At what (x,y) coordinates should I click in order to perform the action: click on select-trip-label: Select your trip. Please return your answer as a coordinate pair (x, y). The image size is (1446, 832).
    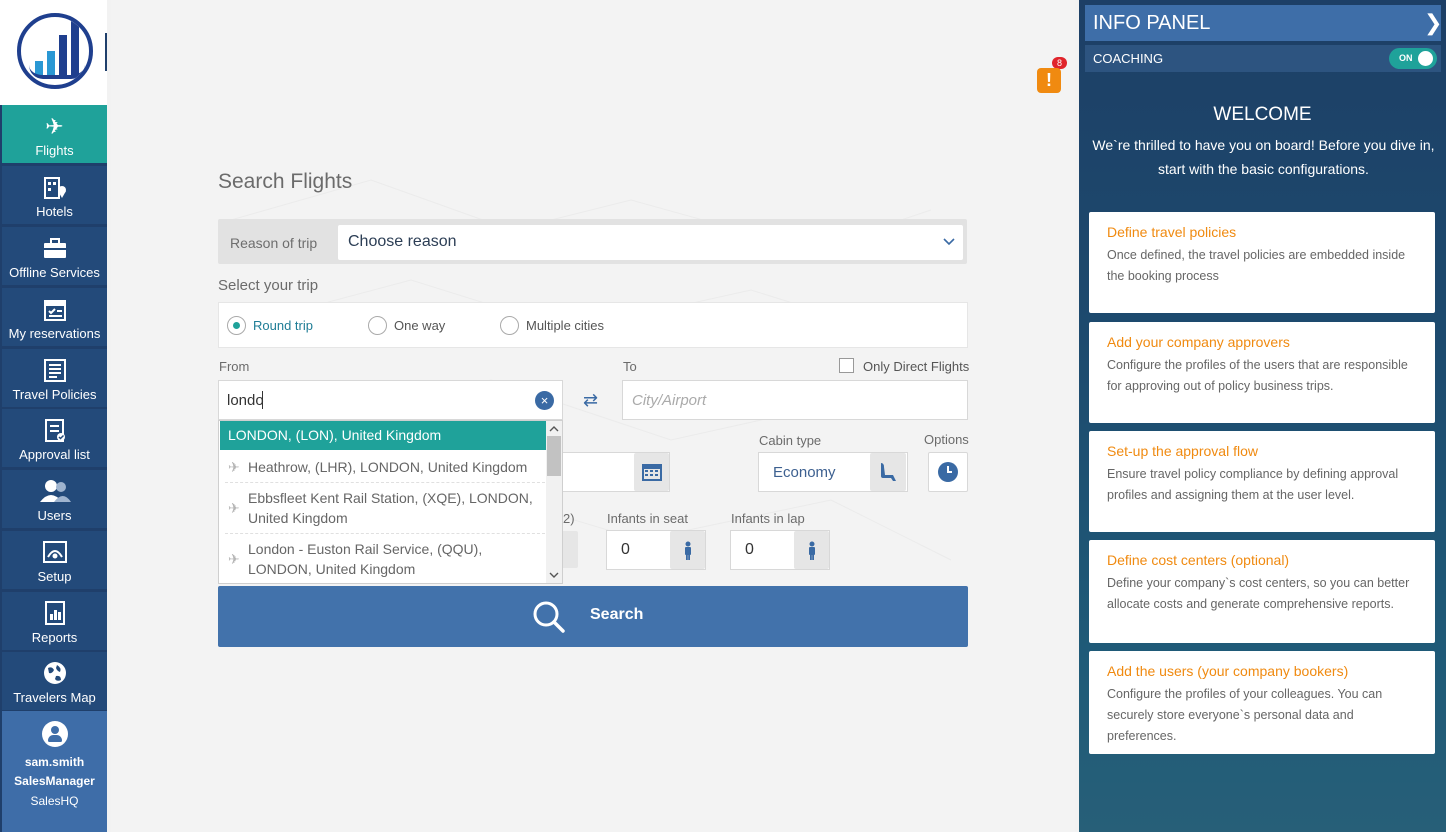
    Looking at the image, I should click on (268, 285).